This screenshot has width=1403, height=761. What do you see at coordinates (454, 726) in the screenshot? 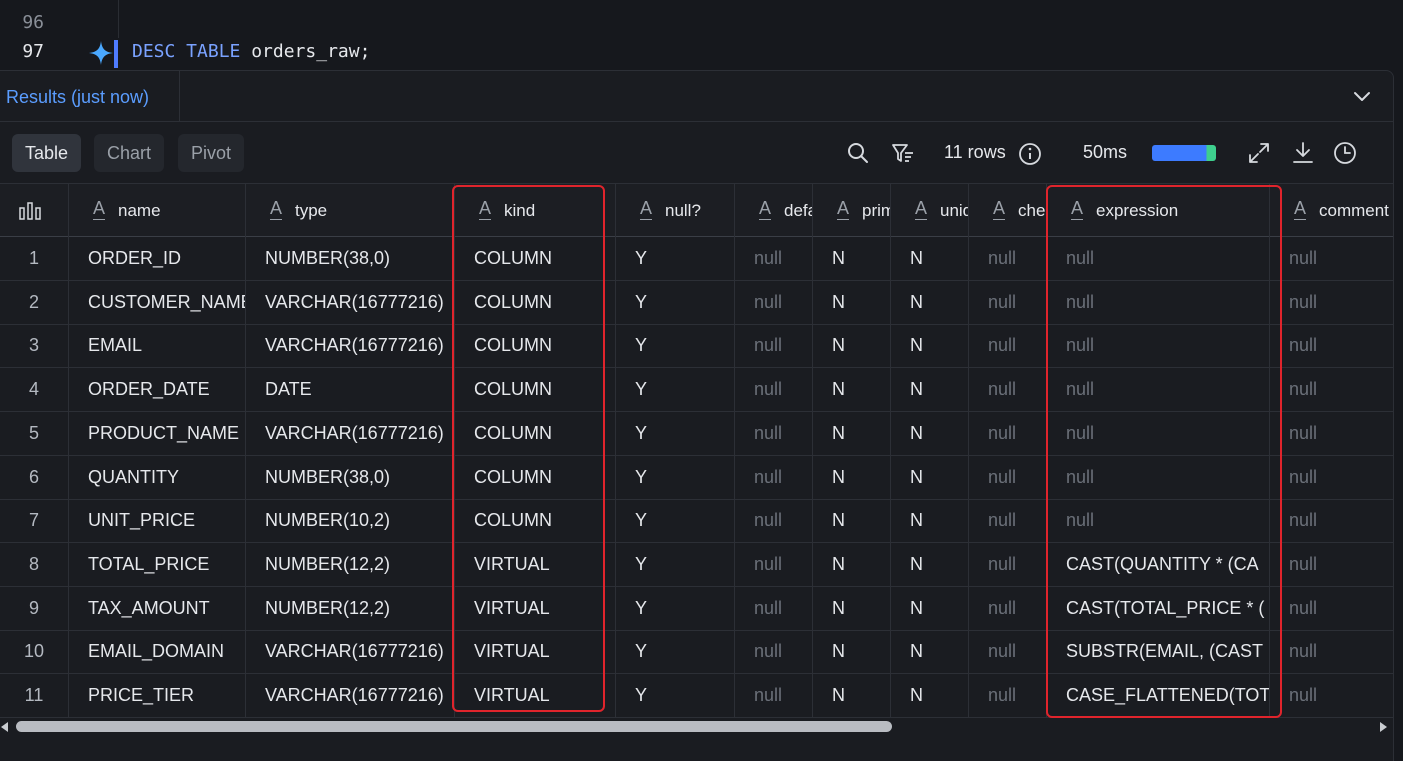
I see `scrollbar-thumb` at bounding box center [454, 726].